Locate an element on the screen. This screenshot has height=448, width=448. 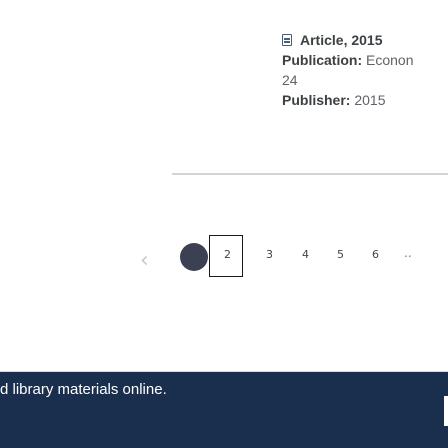
page-link-4: 4 is located at coordinates (305, 254).